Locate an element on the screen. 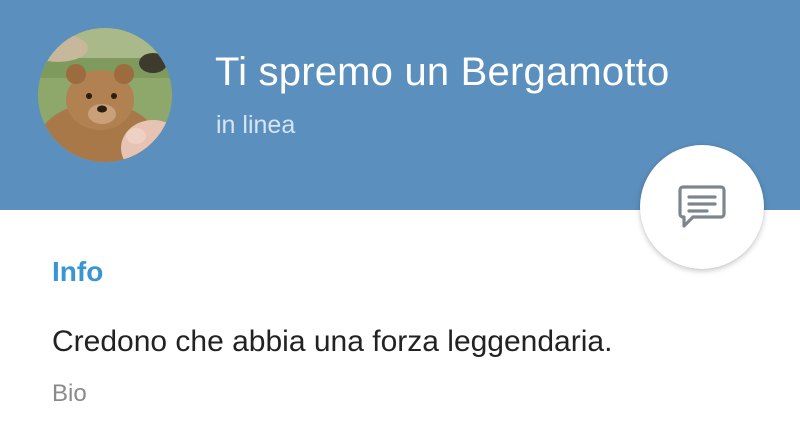  bear-photo-icon is located at coordinates (105, 95).